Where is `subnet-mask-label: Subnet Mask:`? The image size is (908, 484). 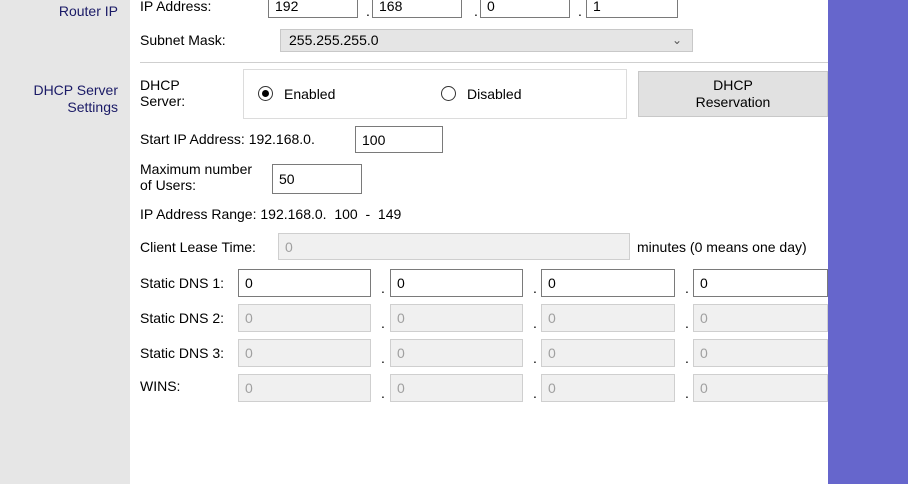
subnet-mask-label: Subnet Mask: is located at coordinates (183, 40).